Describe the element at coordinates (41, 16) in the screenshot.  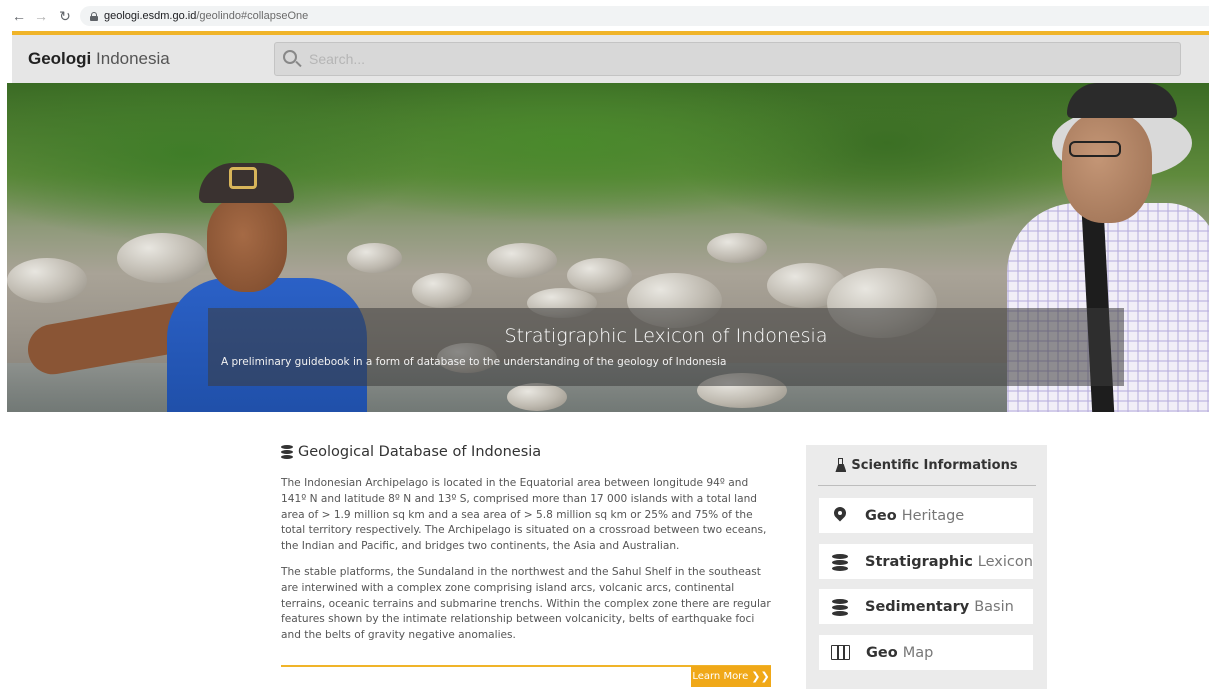
I see `forward-arrow-icon: →` at that location.